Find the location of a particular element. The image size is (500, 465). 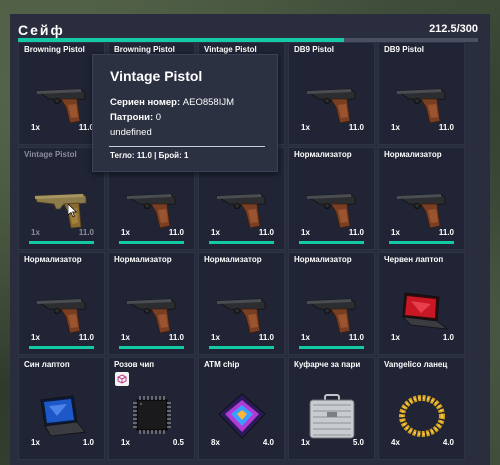

chip-icon is located at coordinates (152, 417).